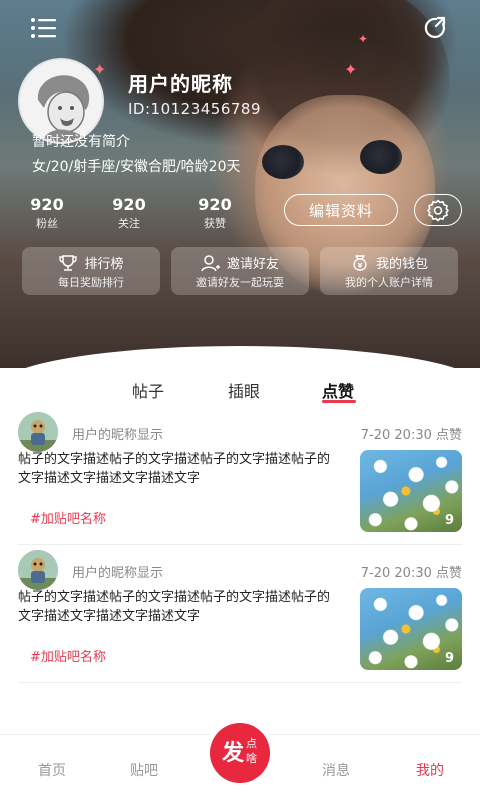 The image size is (480, 800). I want to click on stat-following: 920 关注, so click(129, 213).